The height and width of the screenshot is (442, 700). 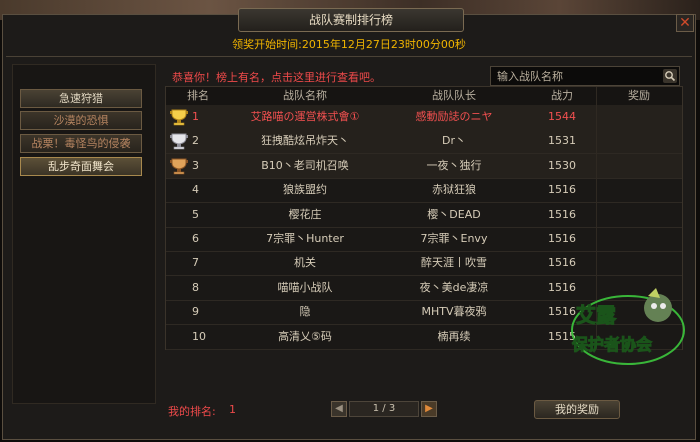 What do you see at coordinates (305, 312) in the screenshot?
I see `team-name-cell: 隐` at bounding box center [305, 312].